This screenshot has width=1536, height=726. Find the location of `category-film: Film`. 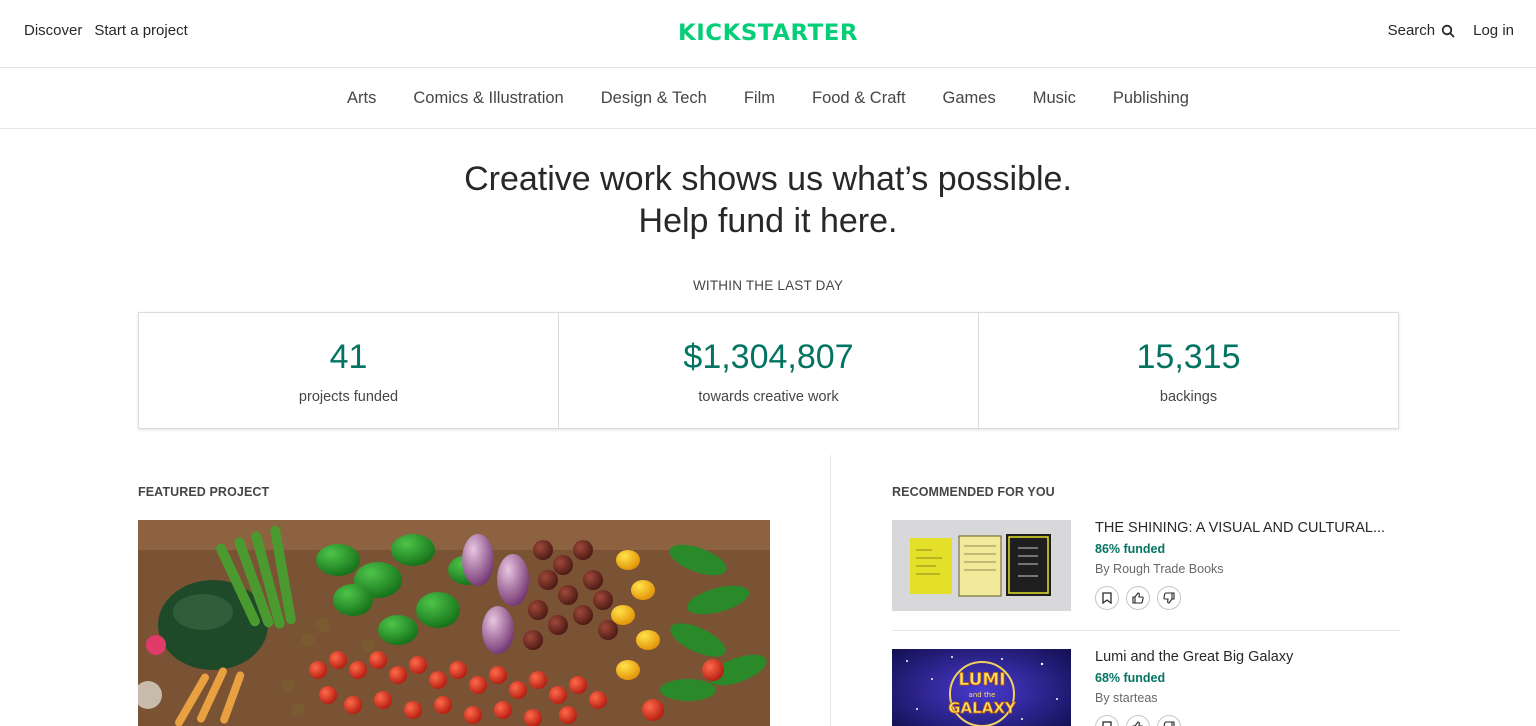

category-film: Film is located at coordinates (759, 98).